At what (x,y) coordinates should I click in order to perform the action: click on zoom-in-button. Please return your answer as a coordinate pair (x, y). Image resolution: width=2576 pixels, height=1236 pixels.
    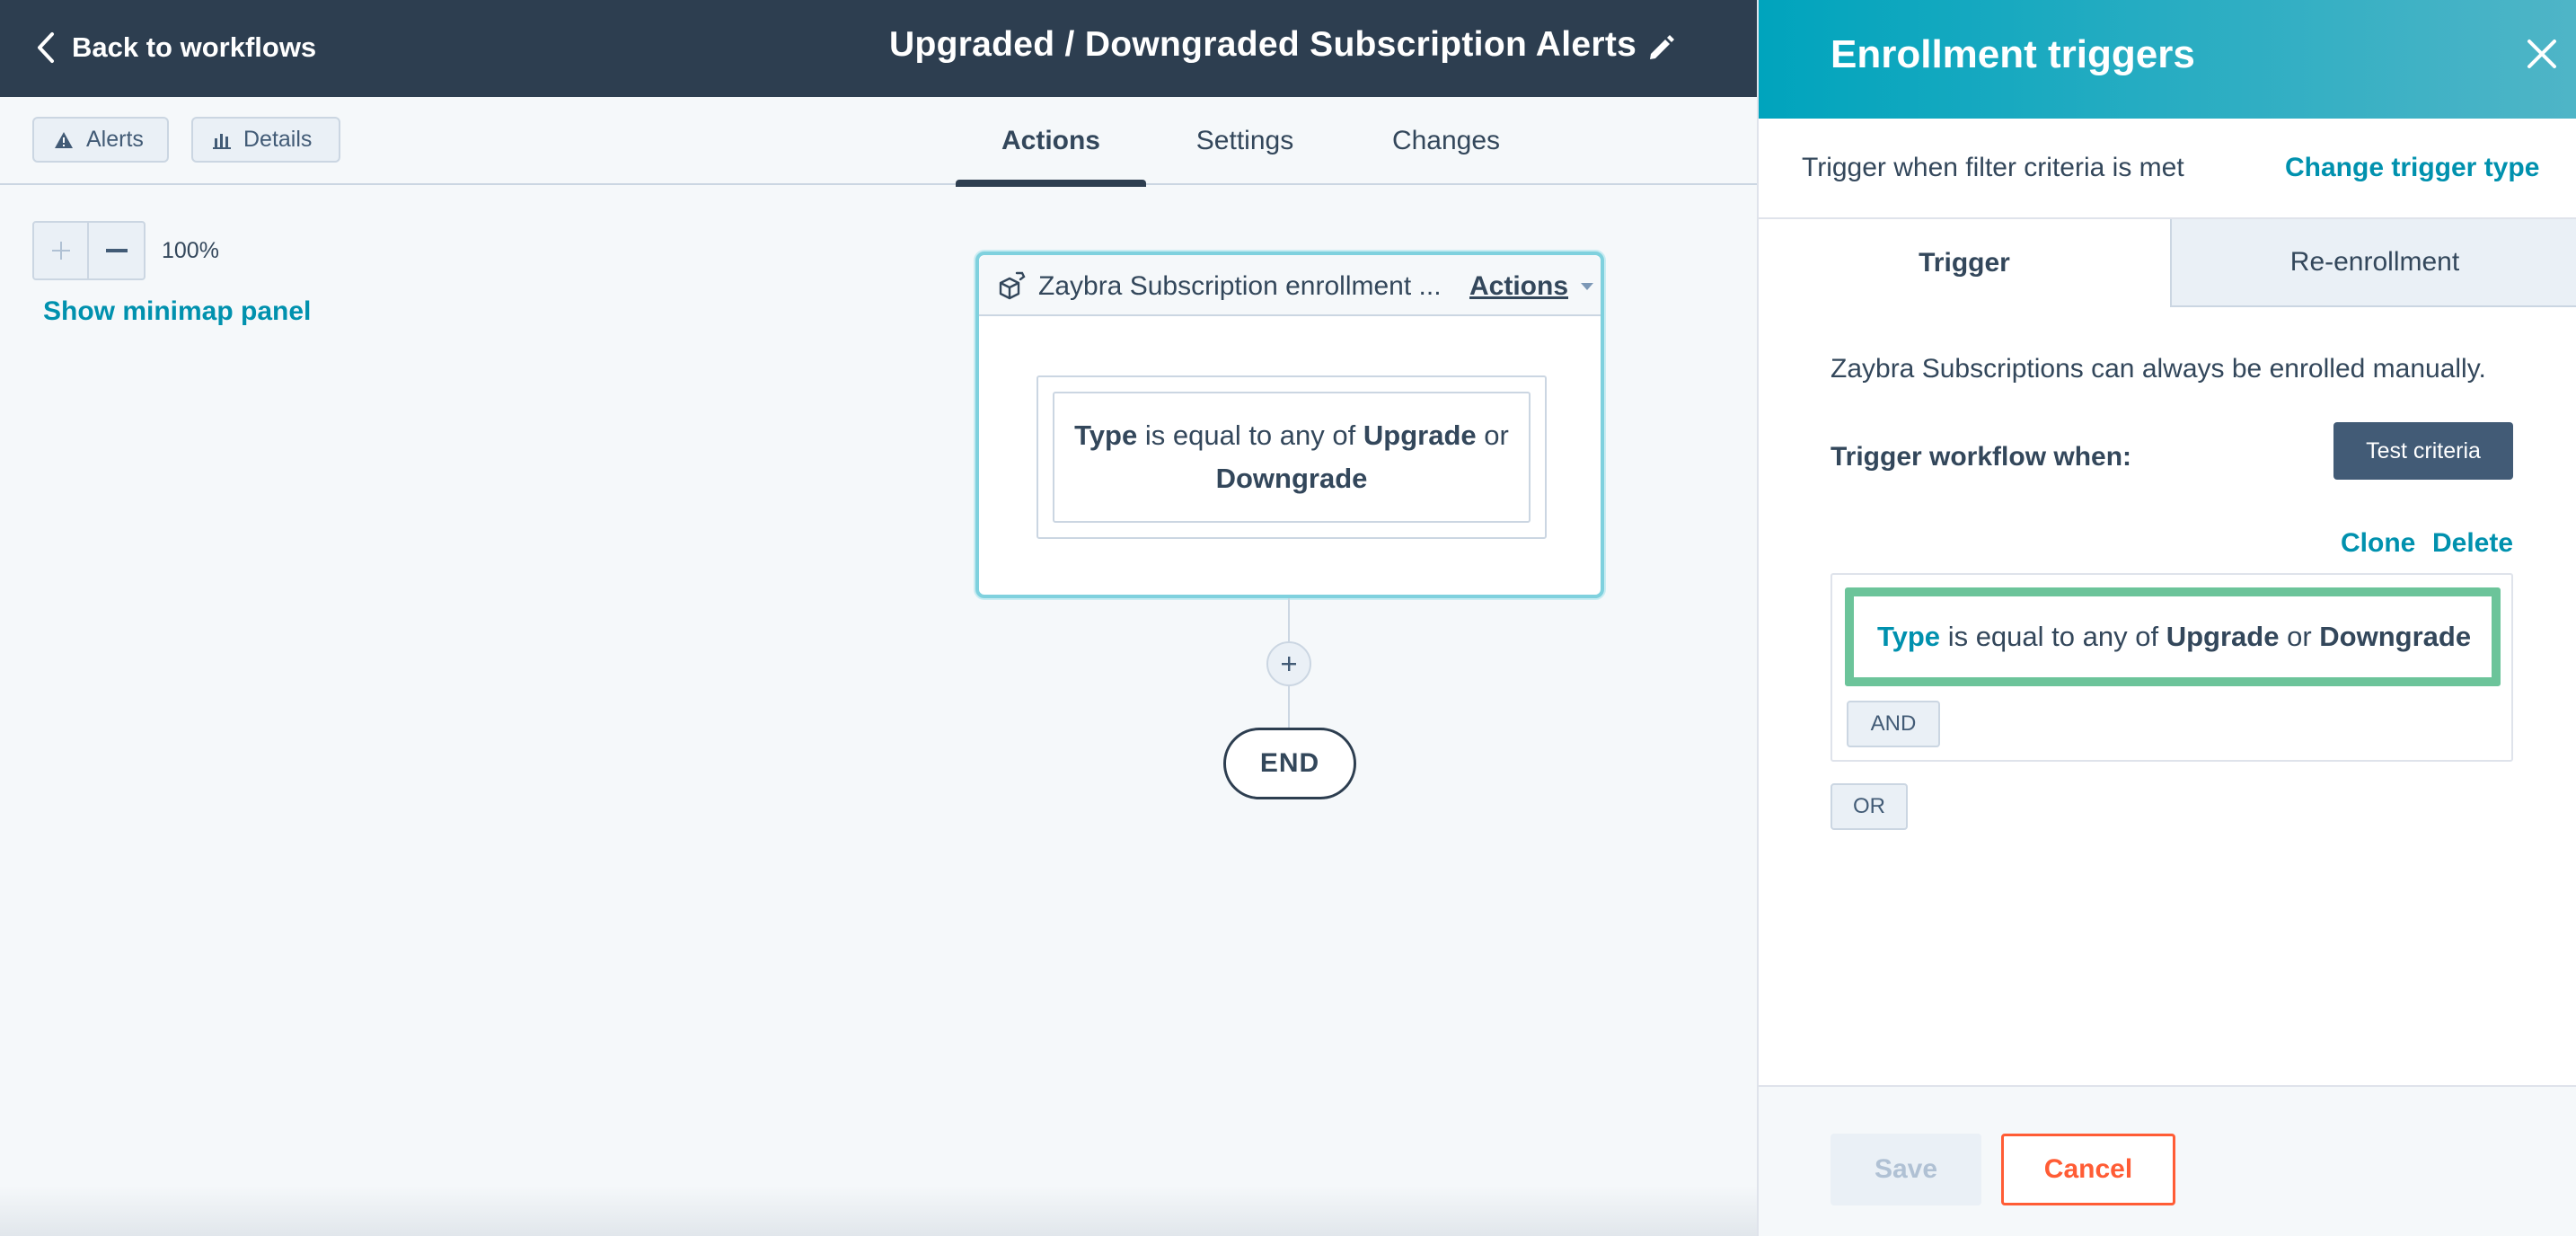
    Looking at the image, I should click on (62, 251).